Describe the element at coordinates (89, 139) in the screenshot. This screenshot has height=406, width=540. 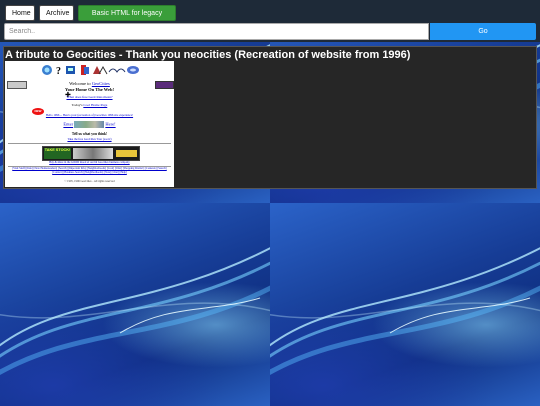
I see `take-tour-link: Take the free GeoCities Tour (soon!)` at that location.